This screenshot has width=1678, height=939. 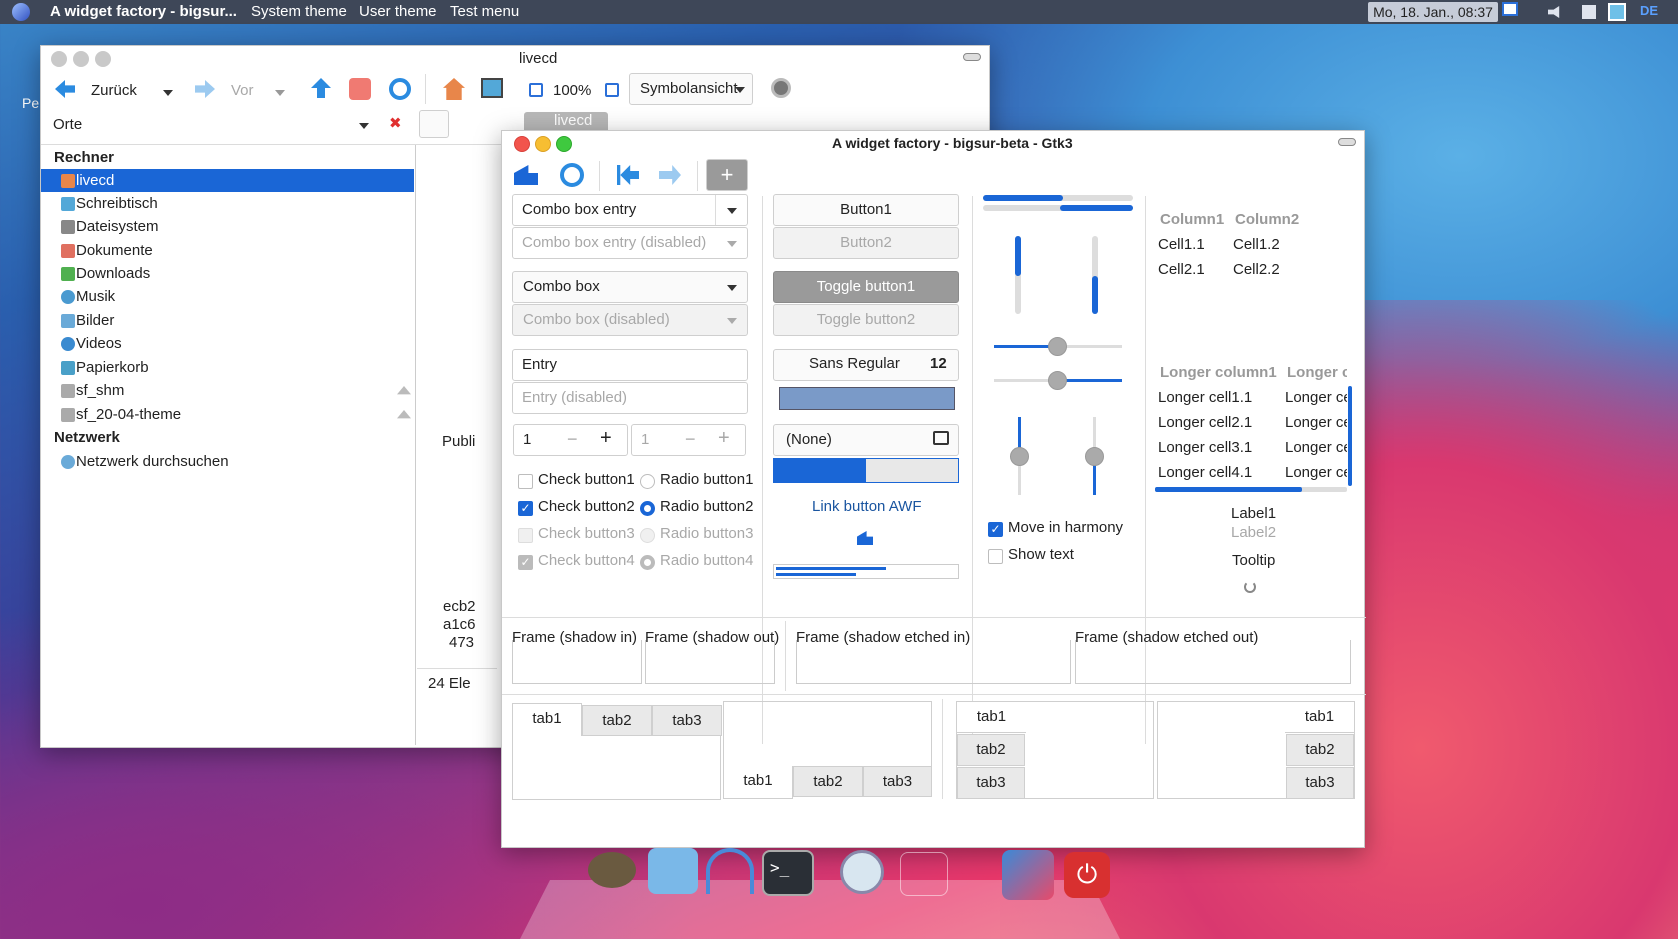 I want to click on open-icon, so click(x=526, y=175).